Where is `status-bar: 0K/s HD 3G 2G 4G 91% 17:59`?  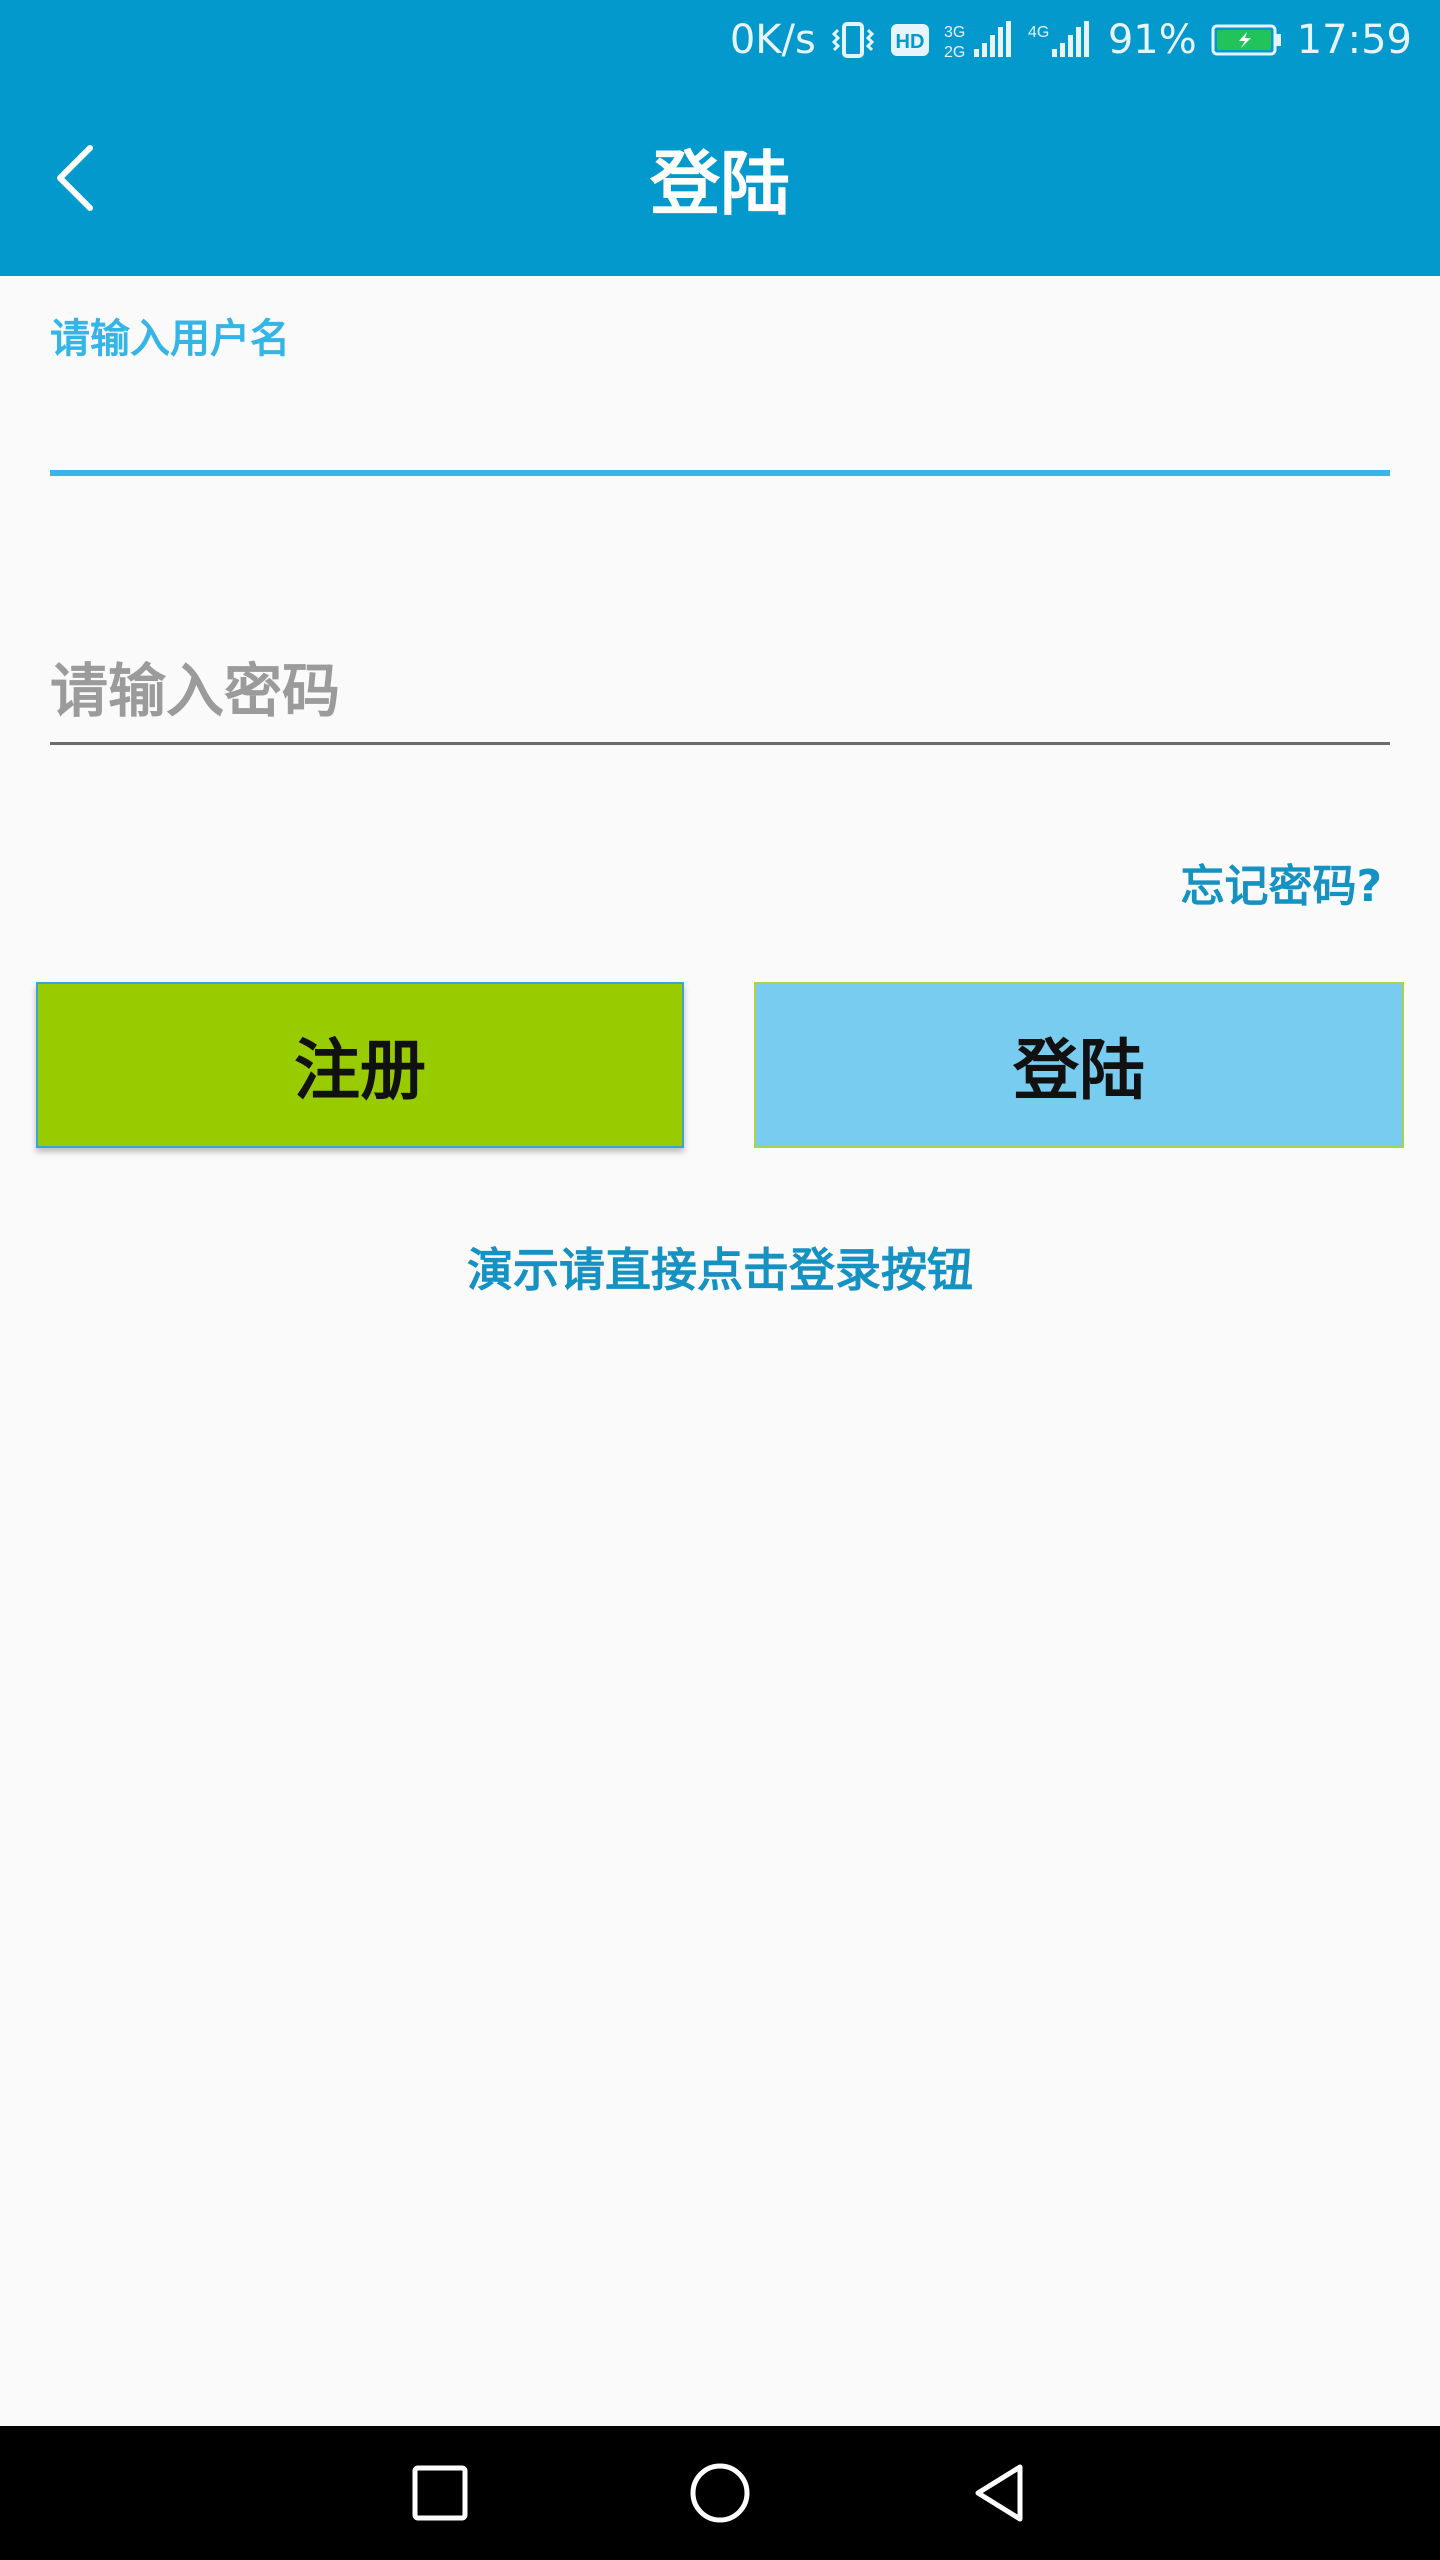
status-bar: 0K/s HD 3G 2G 4G 91% 17:59 is located at coordinates (720, 40).